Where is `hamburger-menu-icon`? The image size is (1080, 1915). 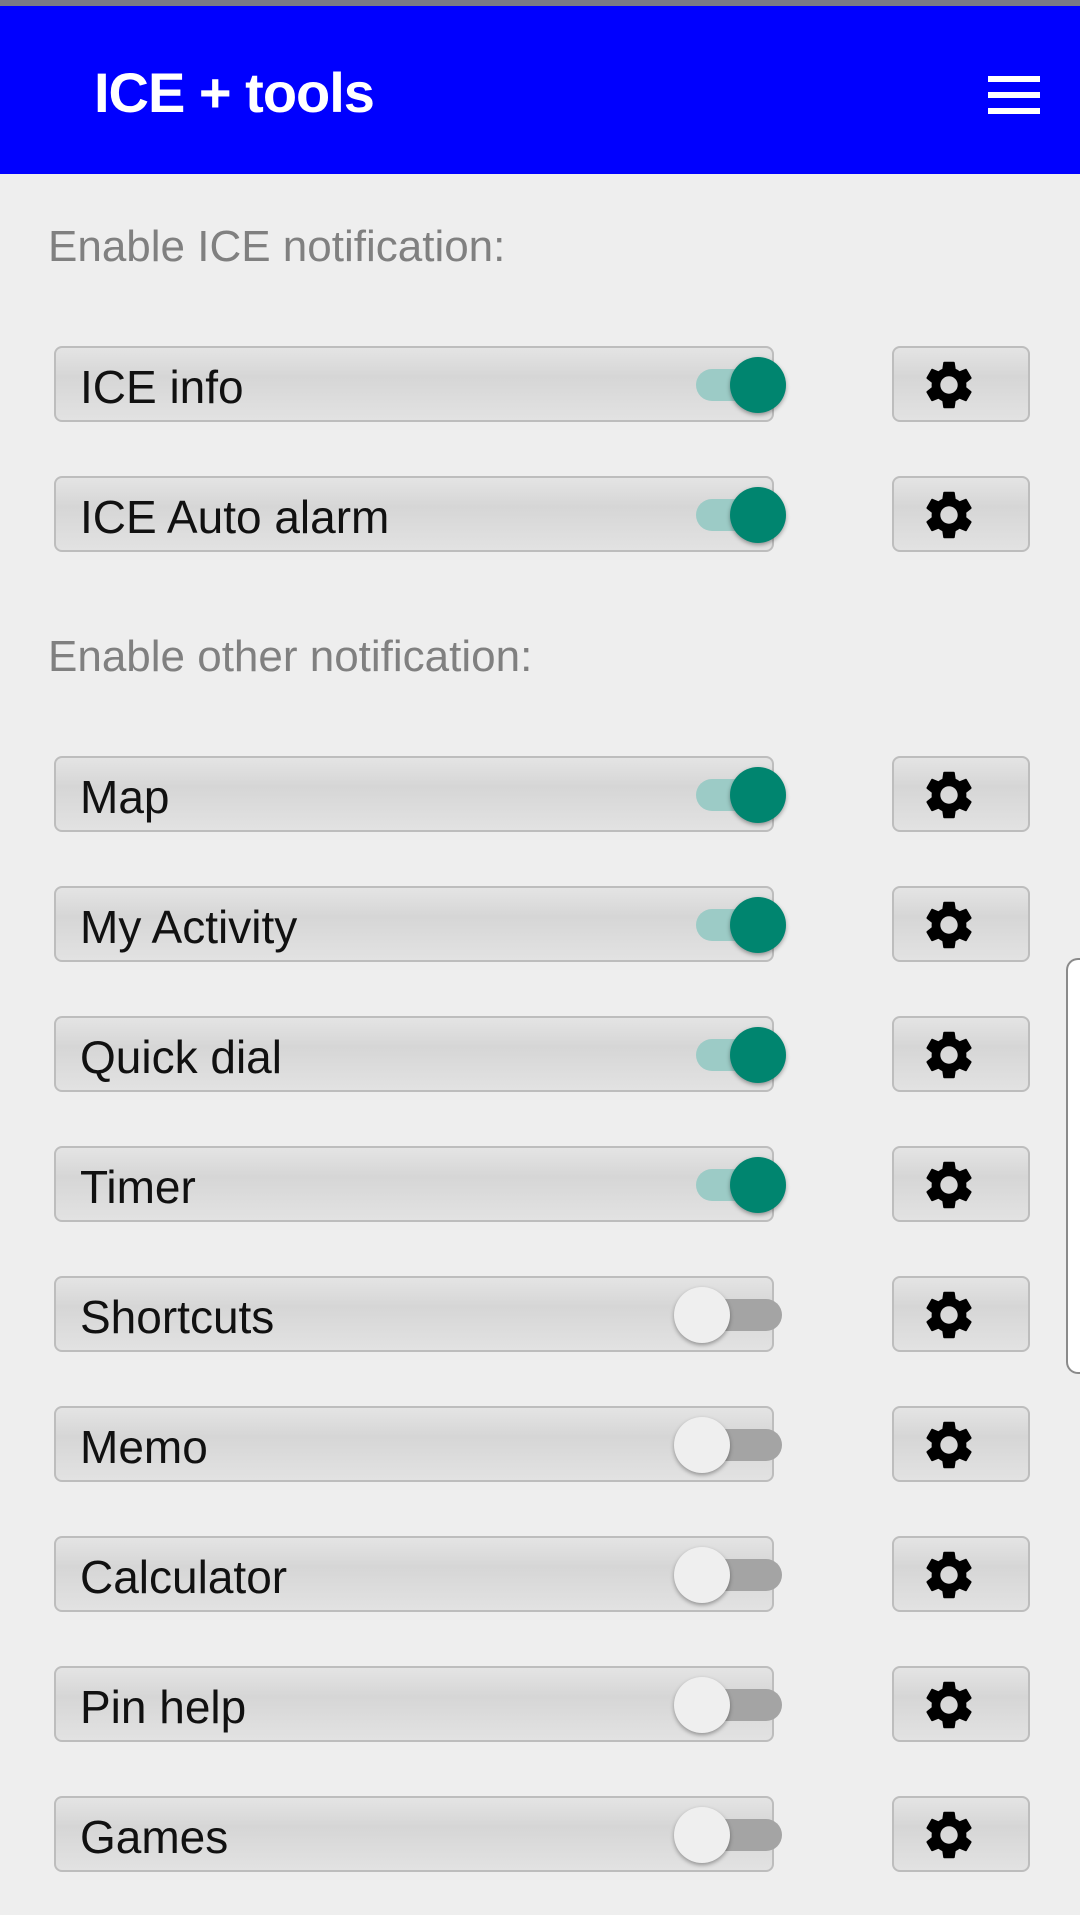
hamburger-menu-icon is located at coordinates (1014, 95).